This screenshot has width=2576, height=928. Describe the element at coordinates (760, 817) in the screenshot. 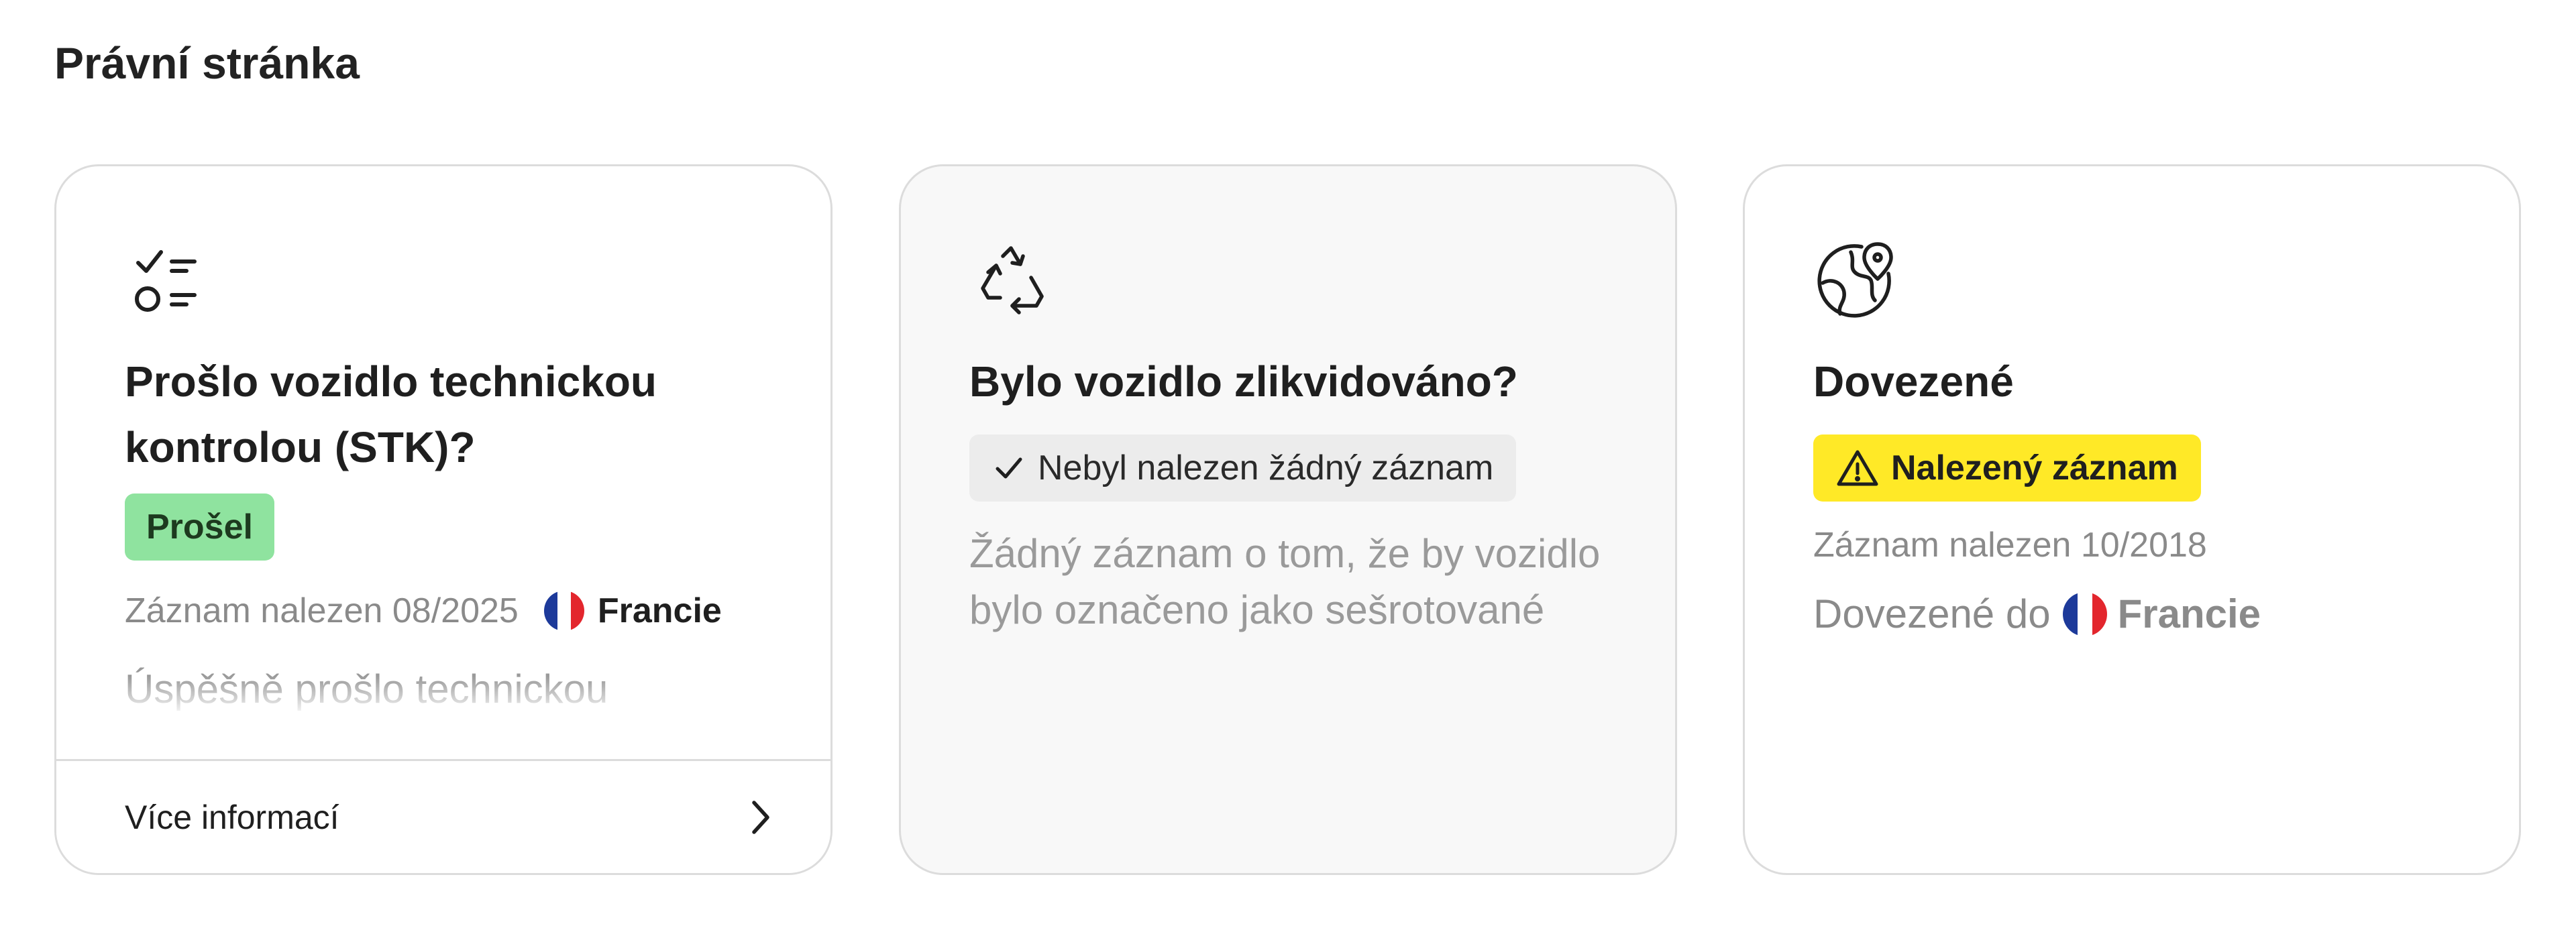

I see `chevron-right-icon` at that location.